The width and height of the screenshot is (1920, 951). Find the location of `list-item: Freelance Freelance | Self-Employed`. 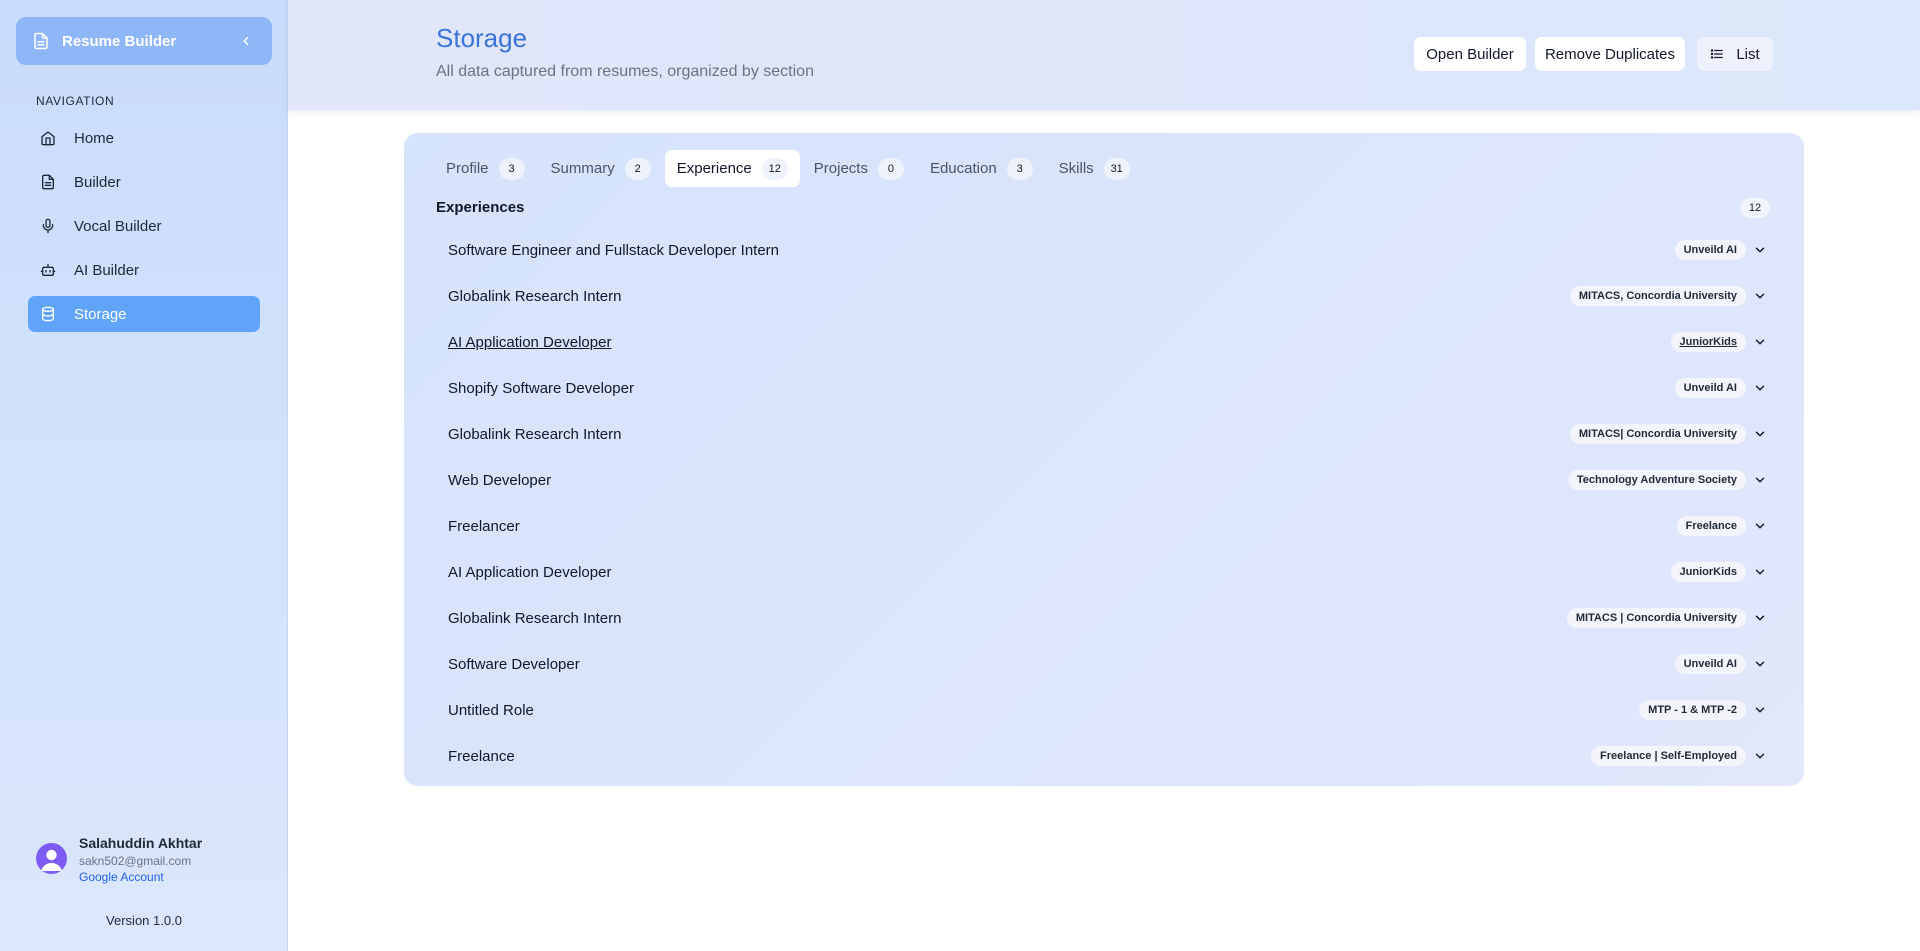

list-item: Freelance Freelance | Self-Employed is located at coordinates (1108, 756).